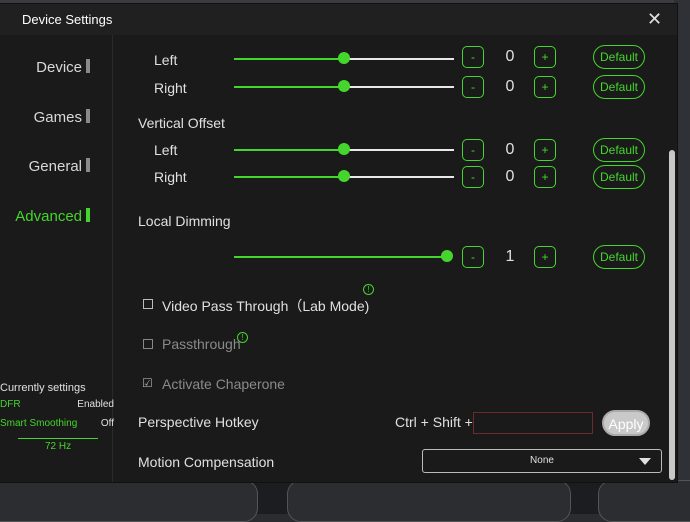  I want to click on motion-compensation-label: Motion Compensation, so click(206, 462).